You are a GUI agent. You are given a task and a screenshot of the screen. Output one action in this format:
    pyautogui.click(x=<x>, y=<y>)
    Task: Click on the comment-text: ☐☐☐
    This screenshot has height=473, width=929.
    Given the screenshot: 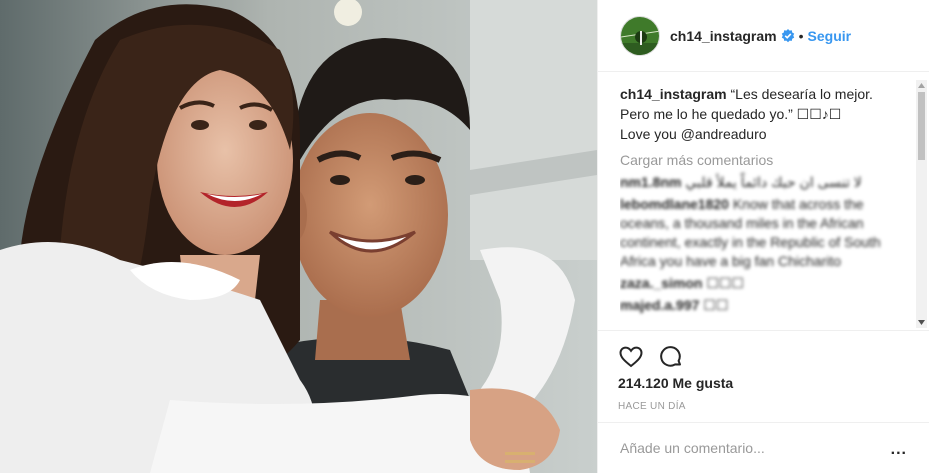 What is the action you would take?
    pyautogui.click(x=725, y=283)
    